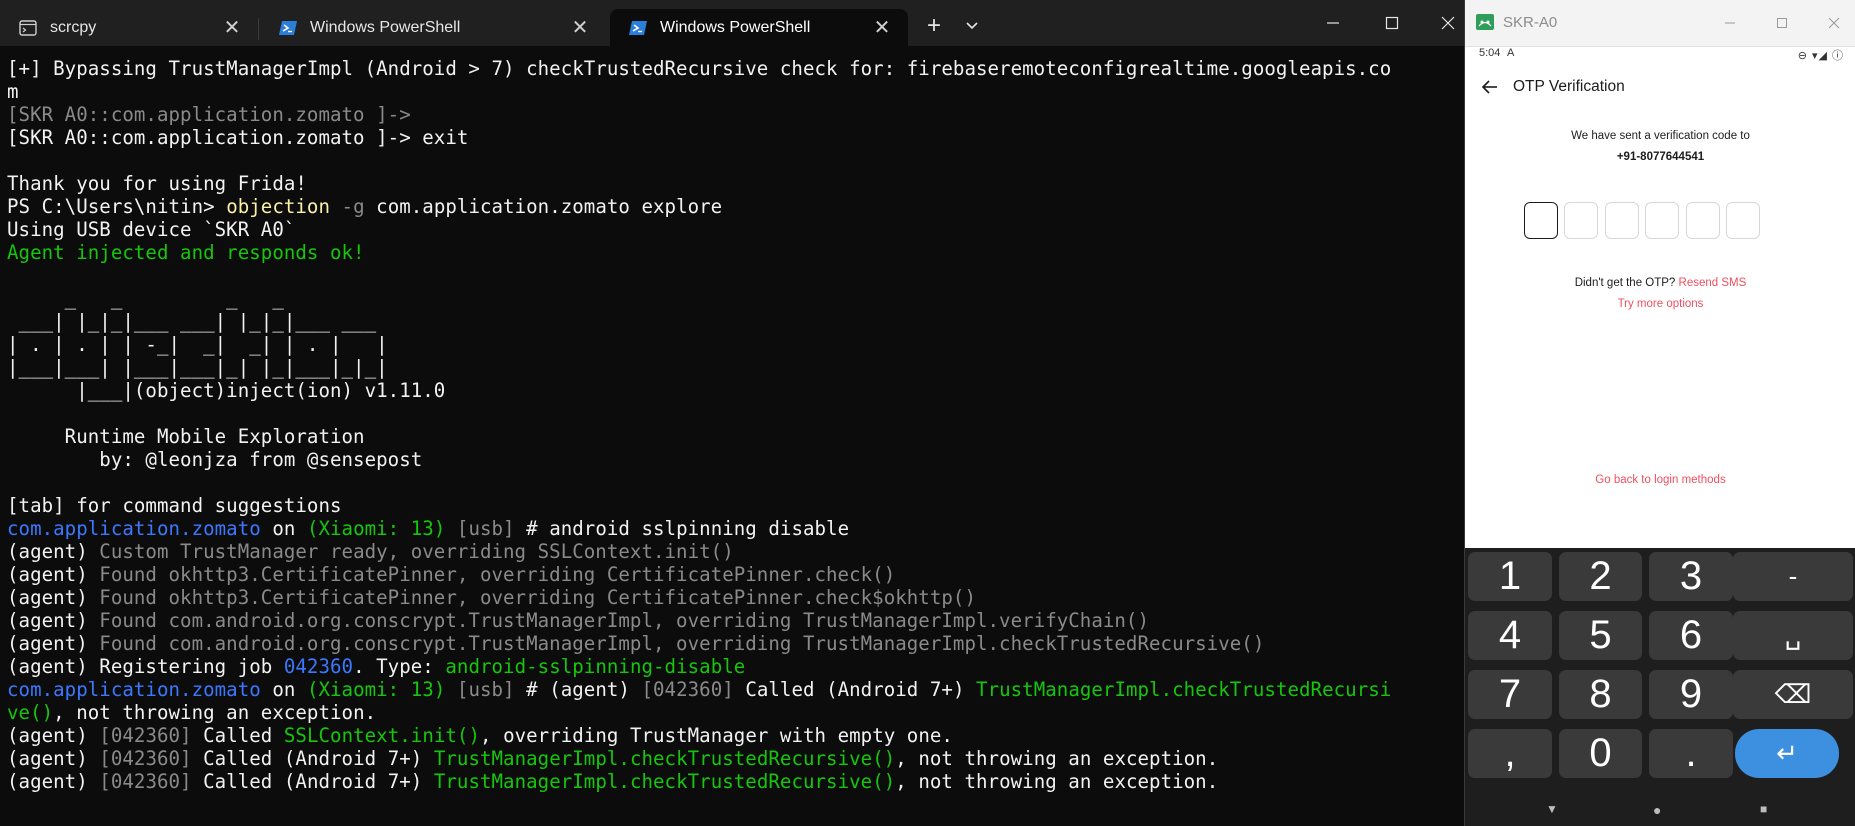 The height and width of the screenshot is (826, 1855). Describe the element at coordinates (733, 137) in the screenshot. I see `terminal-line: [SKR A0::com.application.zomato ]-> exit` at that location.